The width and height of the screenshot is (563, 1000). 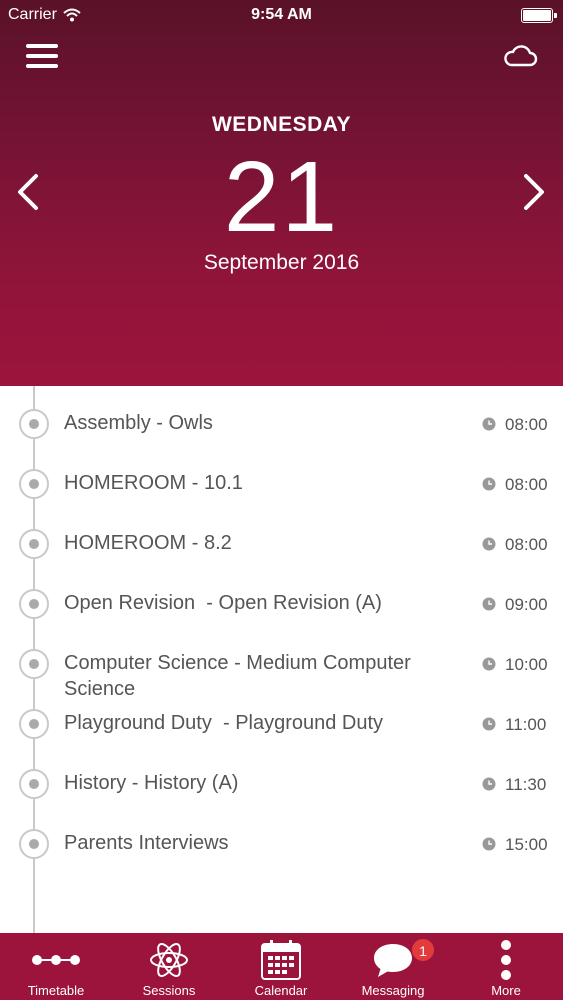 What do you see at coordinates (42, 46) in the screenshot?
I see `hamburger-menu-icon` at bounding box center [42, 46].